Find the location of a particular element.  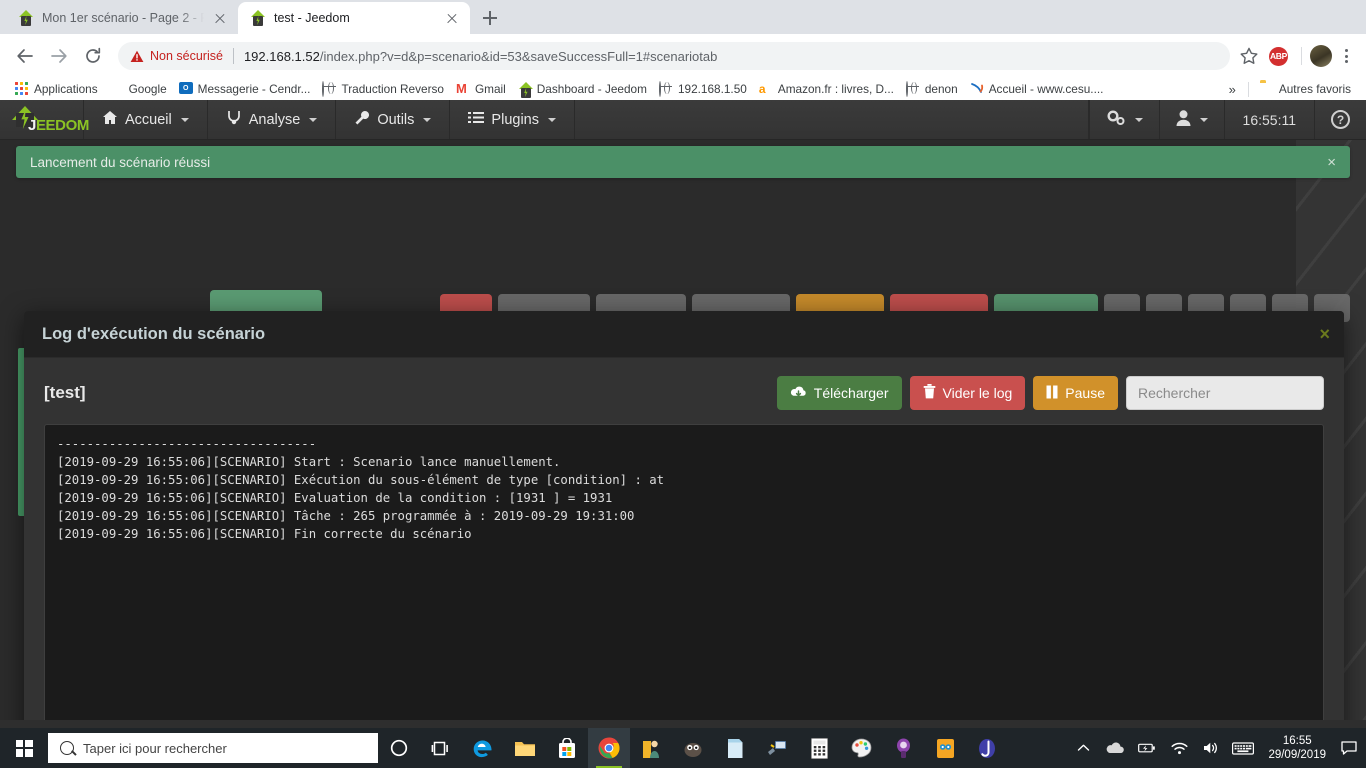

gimp-icon is located at coordinates (693, 748).